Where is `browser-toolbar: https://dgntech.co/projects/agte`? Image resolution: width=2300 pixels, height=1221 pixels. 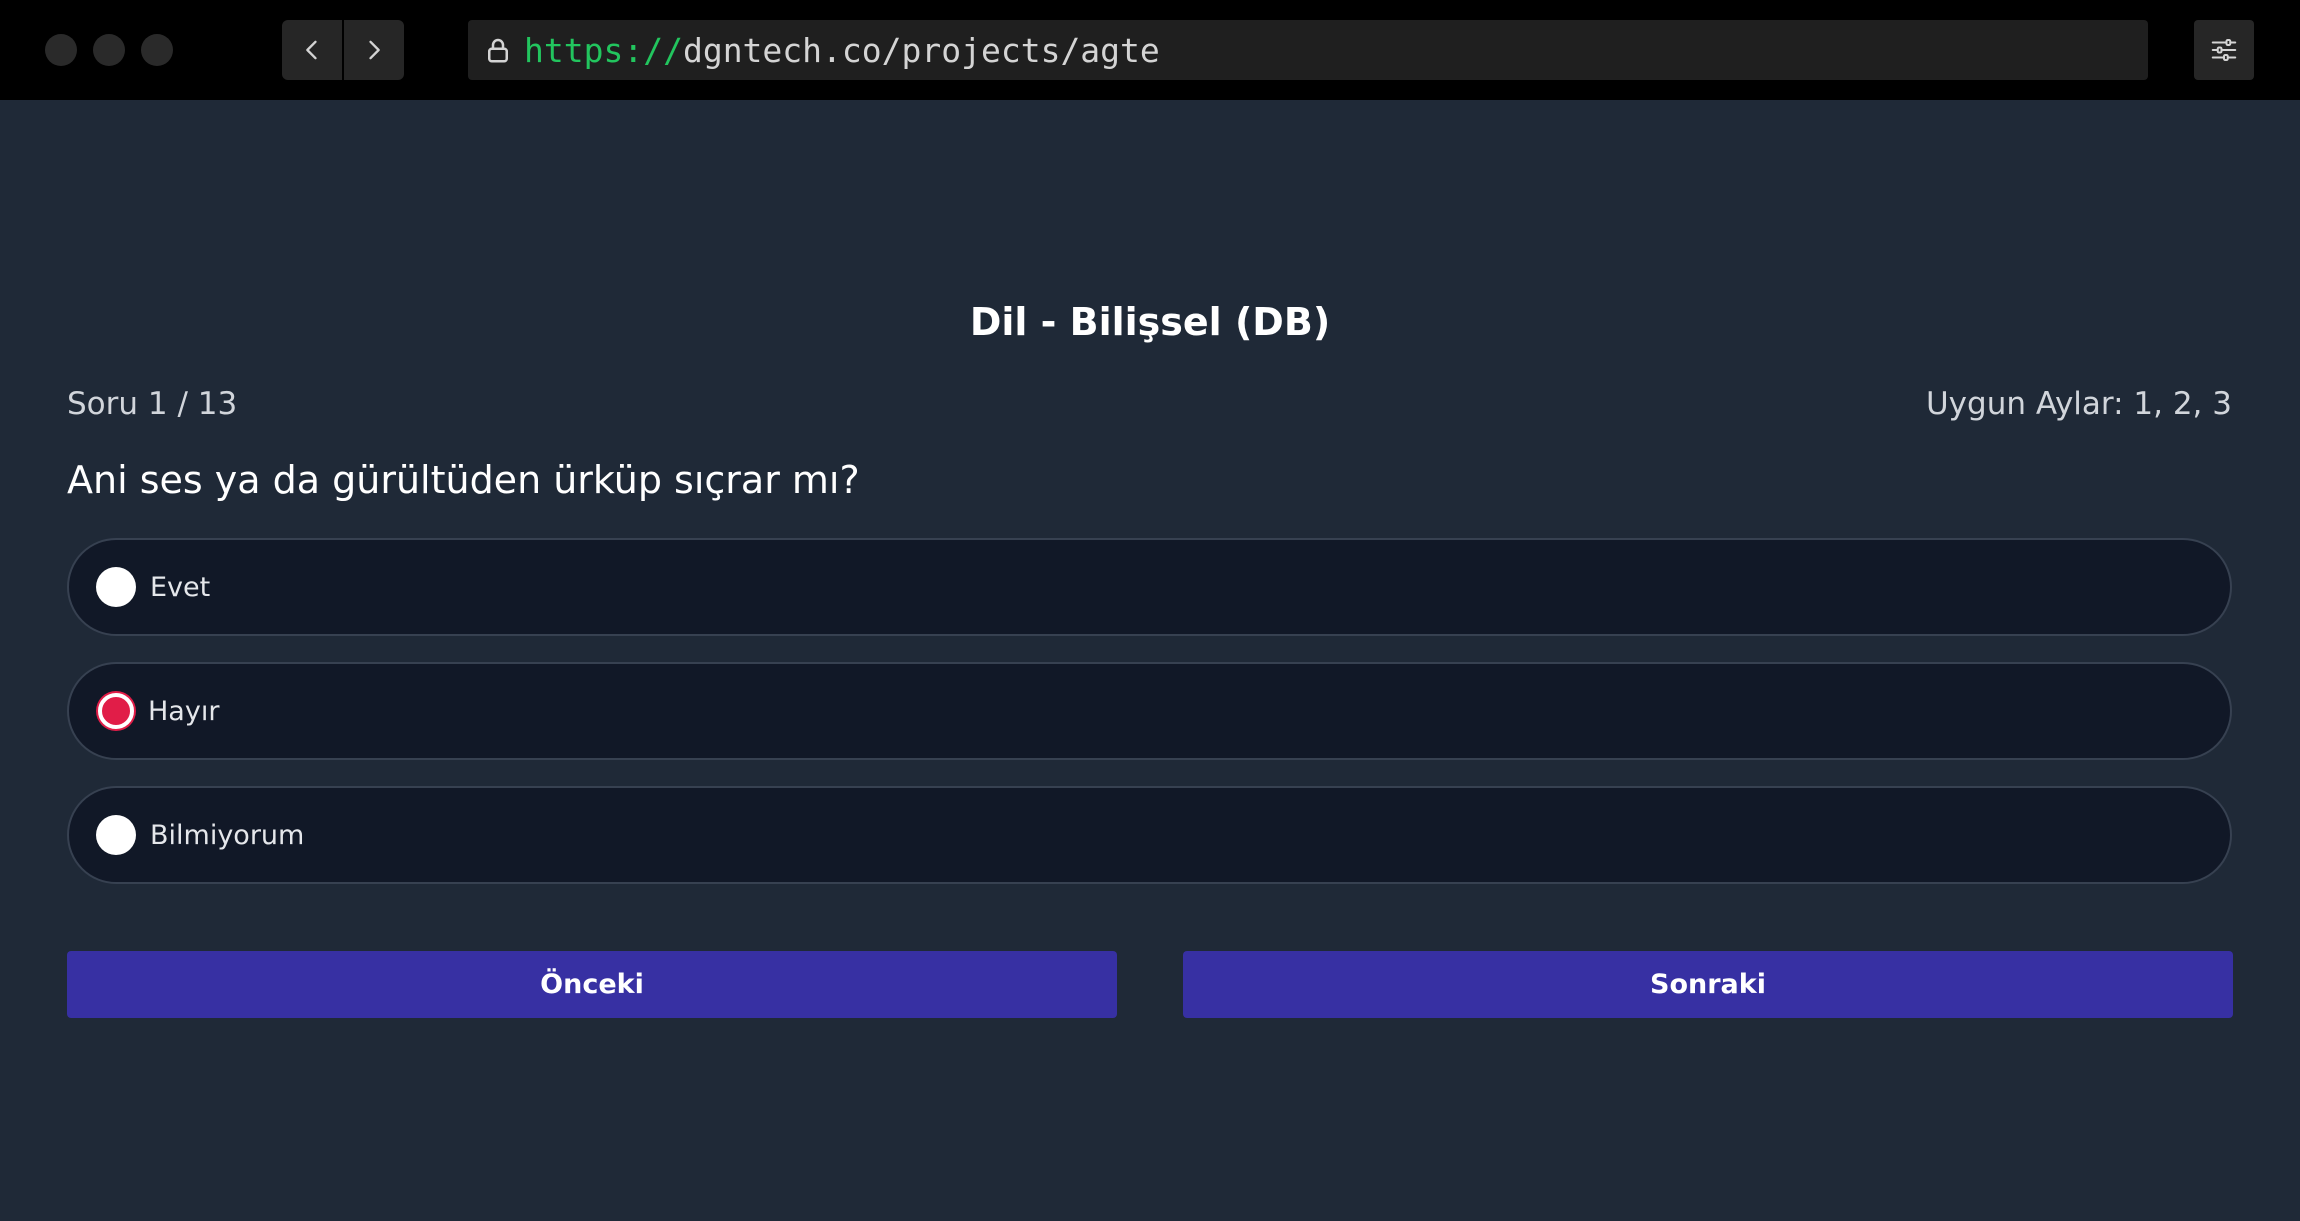
browser-toolbar: https://dgntech.co/projects/agte is located at coordinates (1150, 50).